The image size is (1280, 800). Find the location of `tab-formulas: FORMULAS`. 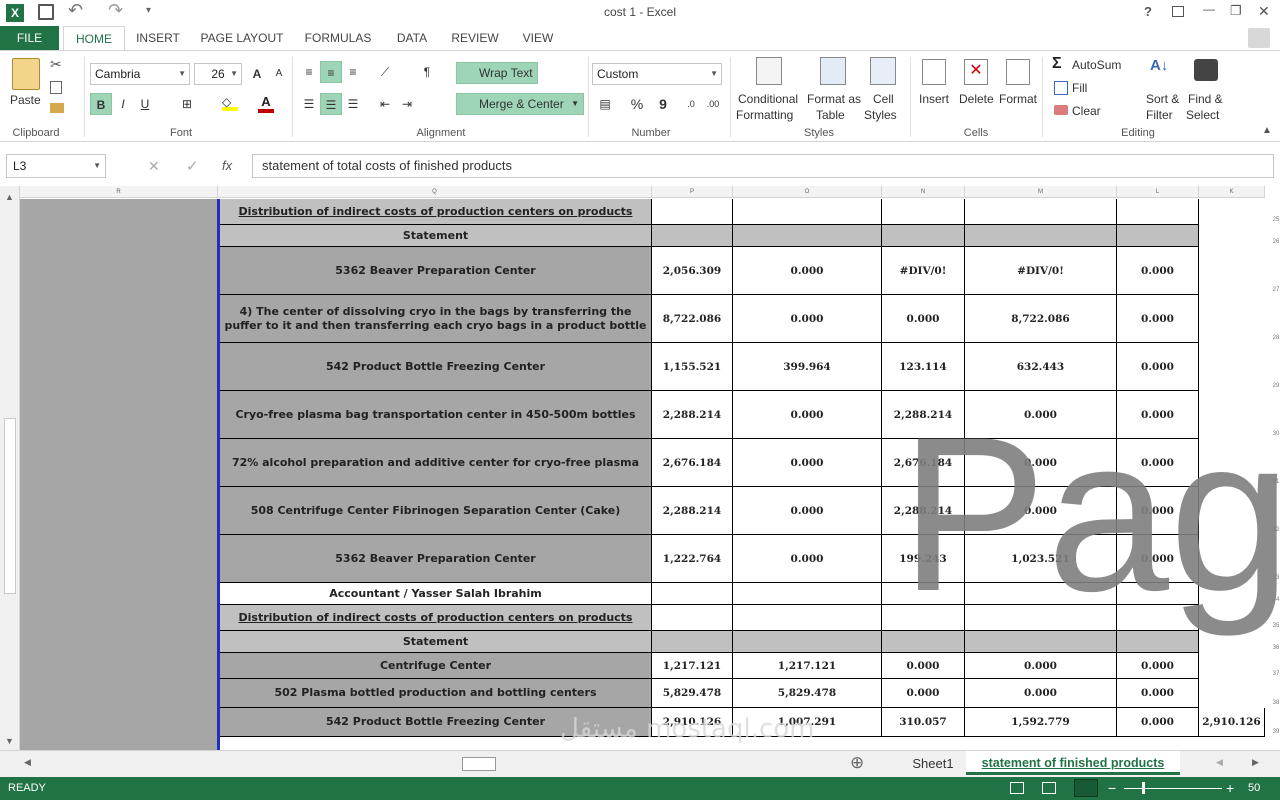

tab-formulas: FORMULAS is located at coordinates (338, 38).